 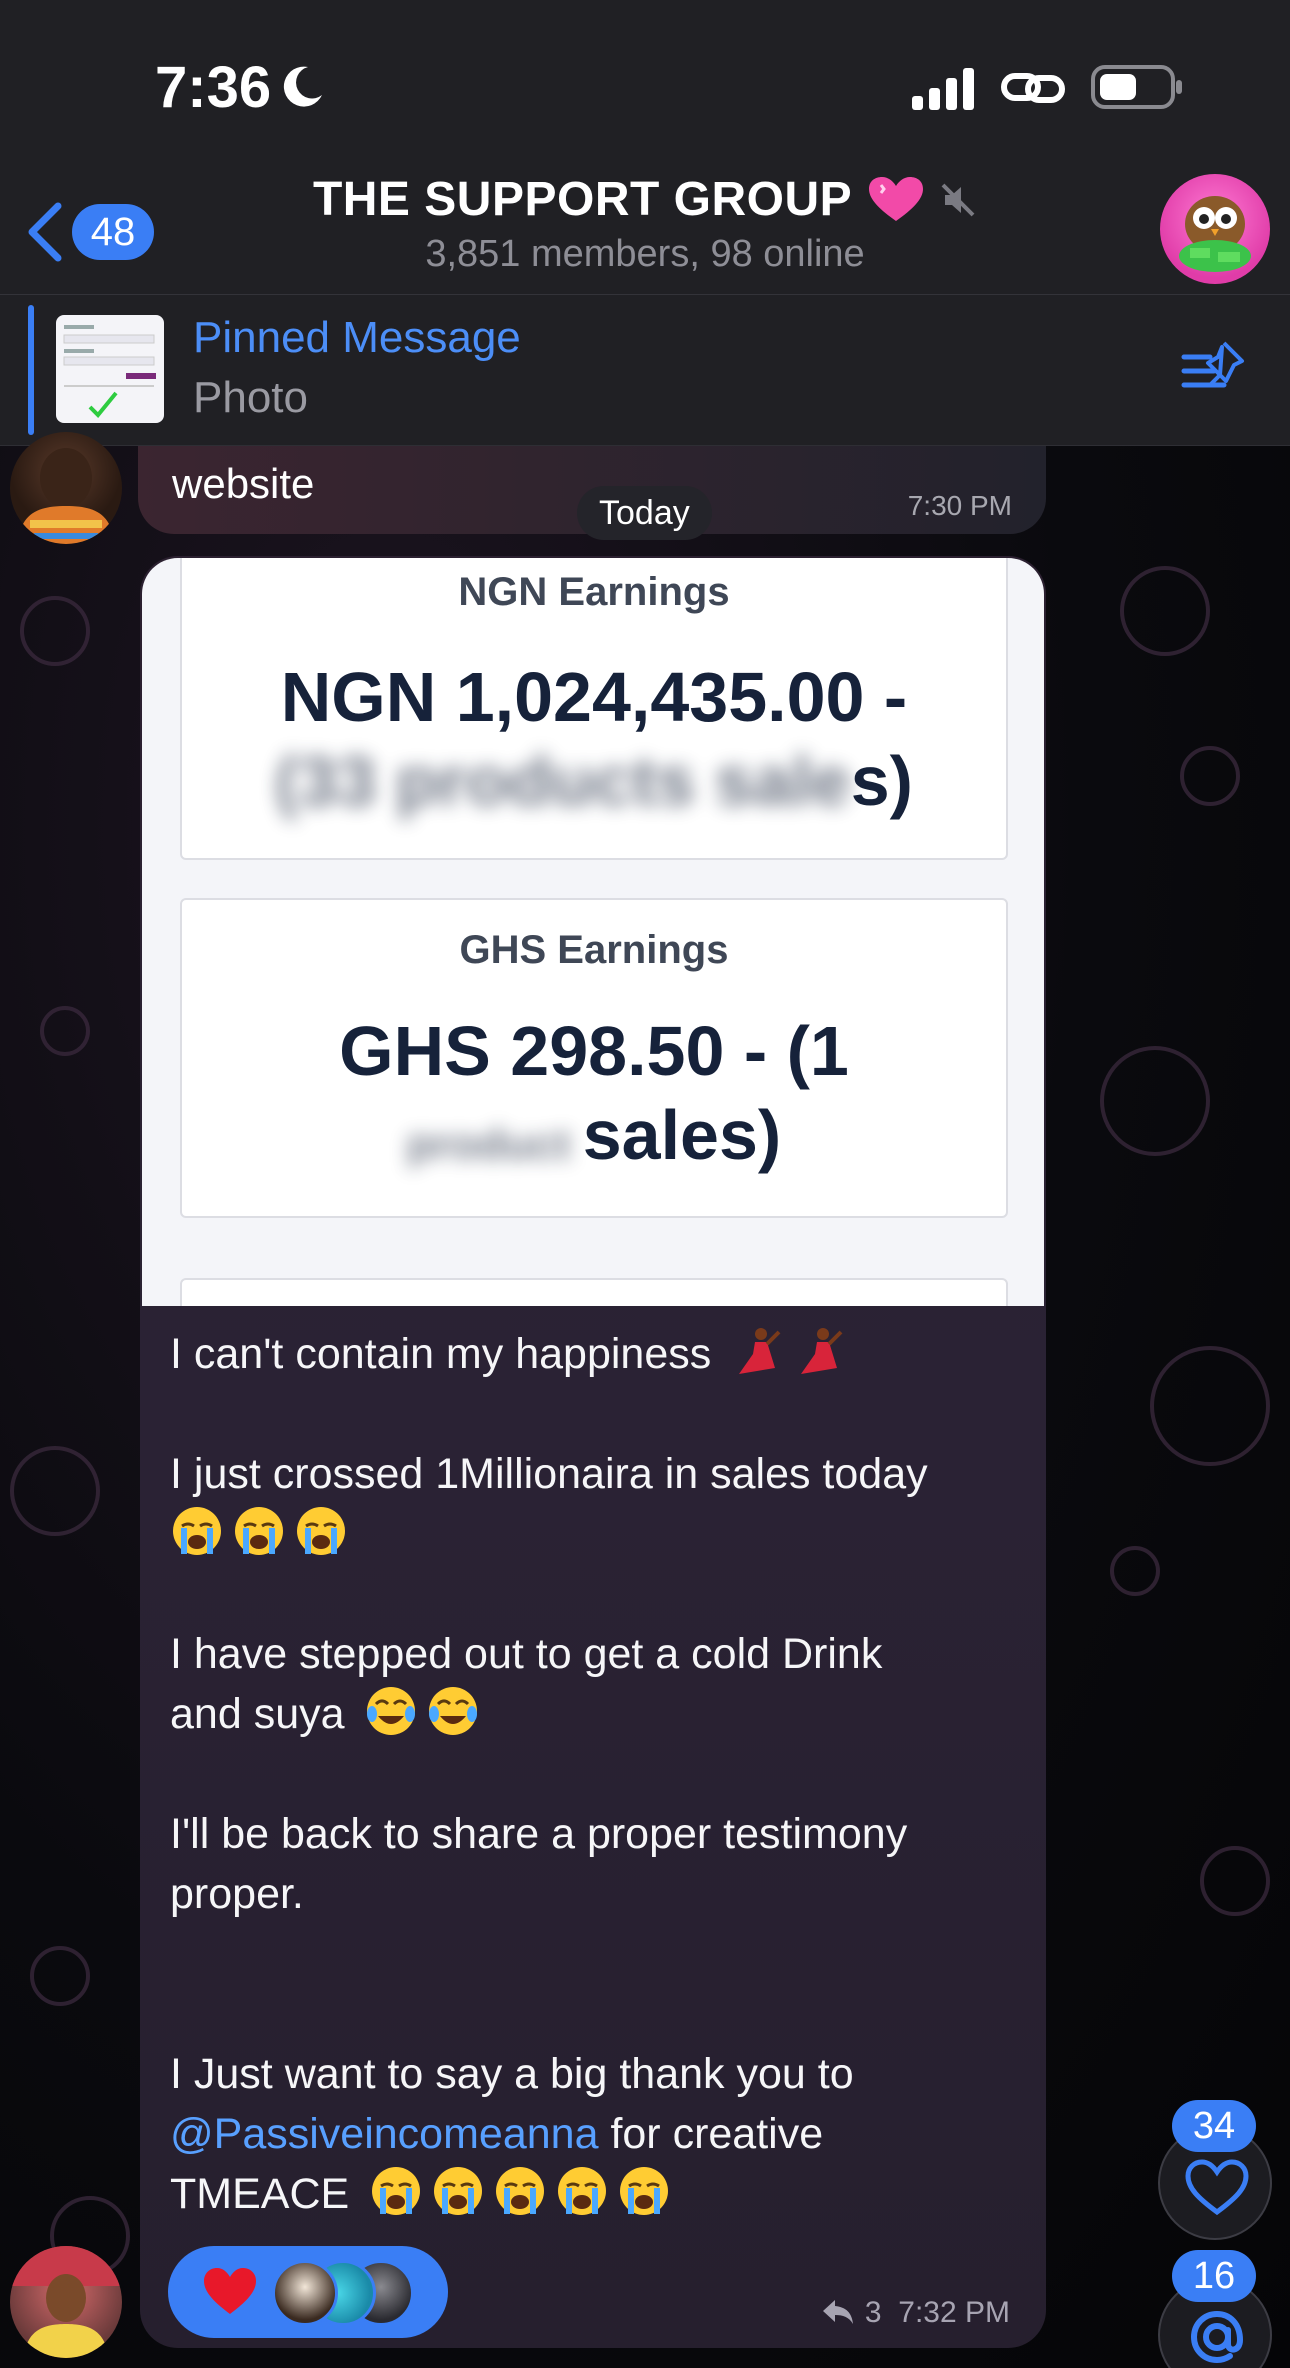 I want to click on heart-icon, so click(x=230, y=2291).